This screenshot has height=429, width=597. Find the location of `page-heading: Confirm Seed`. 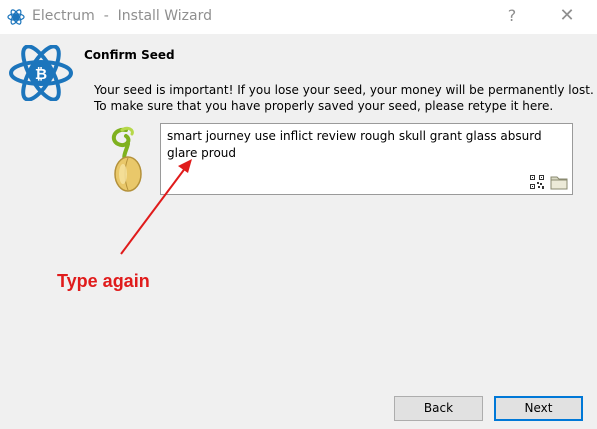

page-heading: Confirm Seed is located at coordinates (129, 55).